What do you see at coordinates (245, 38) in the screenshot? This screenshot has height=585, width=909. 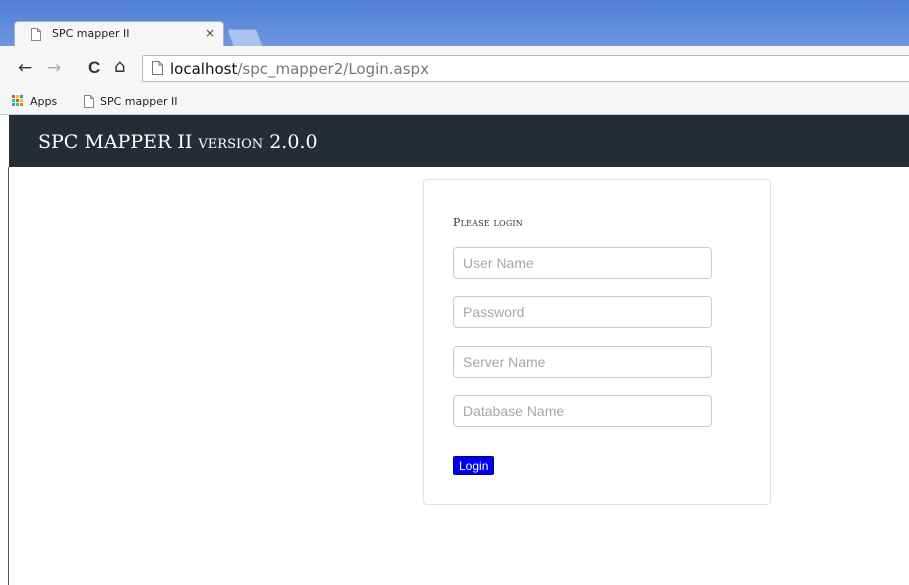 I see `new-tab-button` at bounding box center [245, 38].